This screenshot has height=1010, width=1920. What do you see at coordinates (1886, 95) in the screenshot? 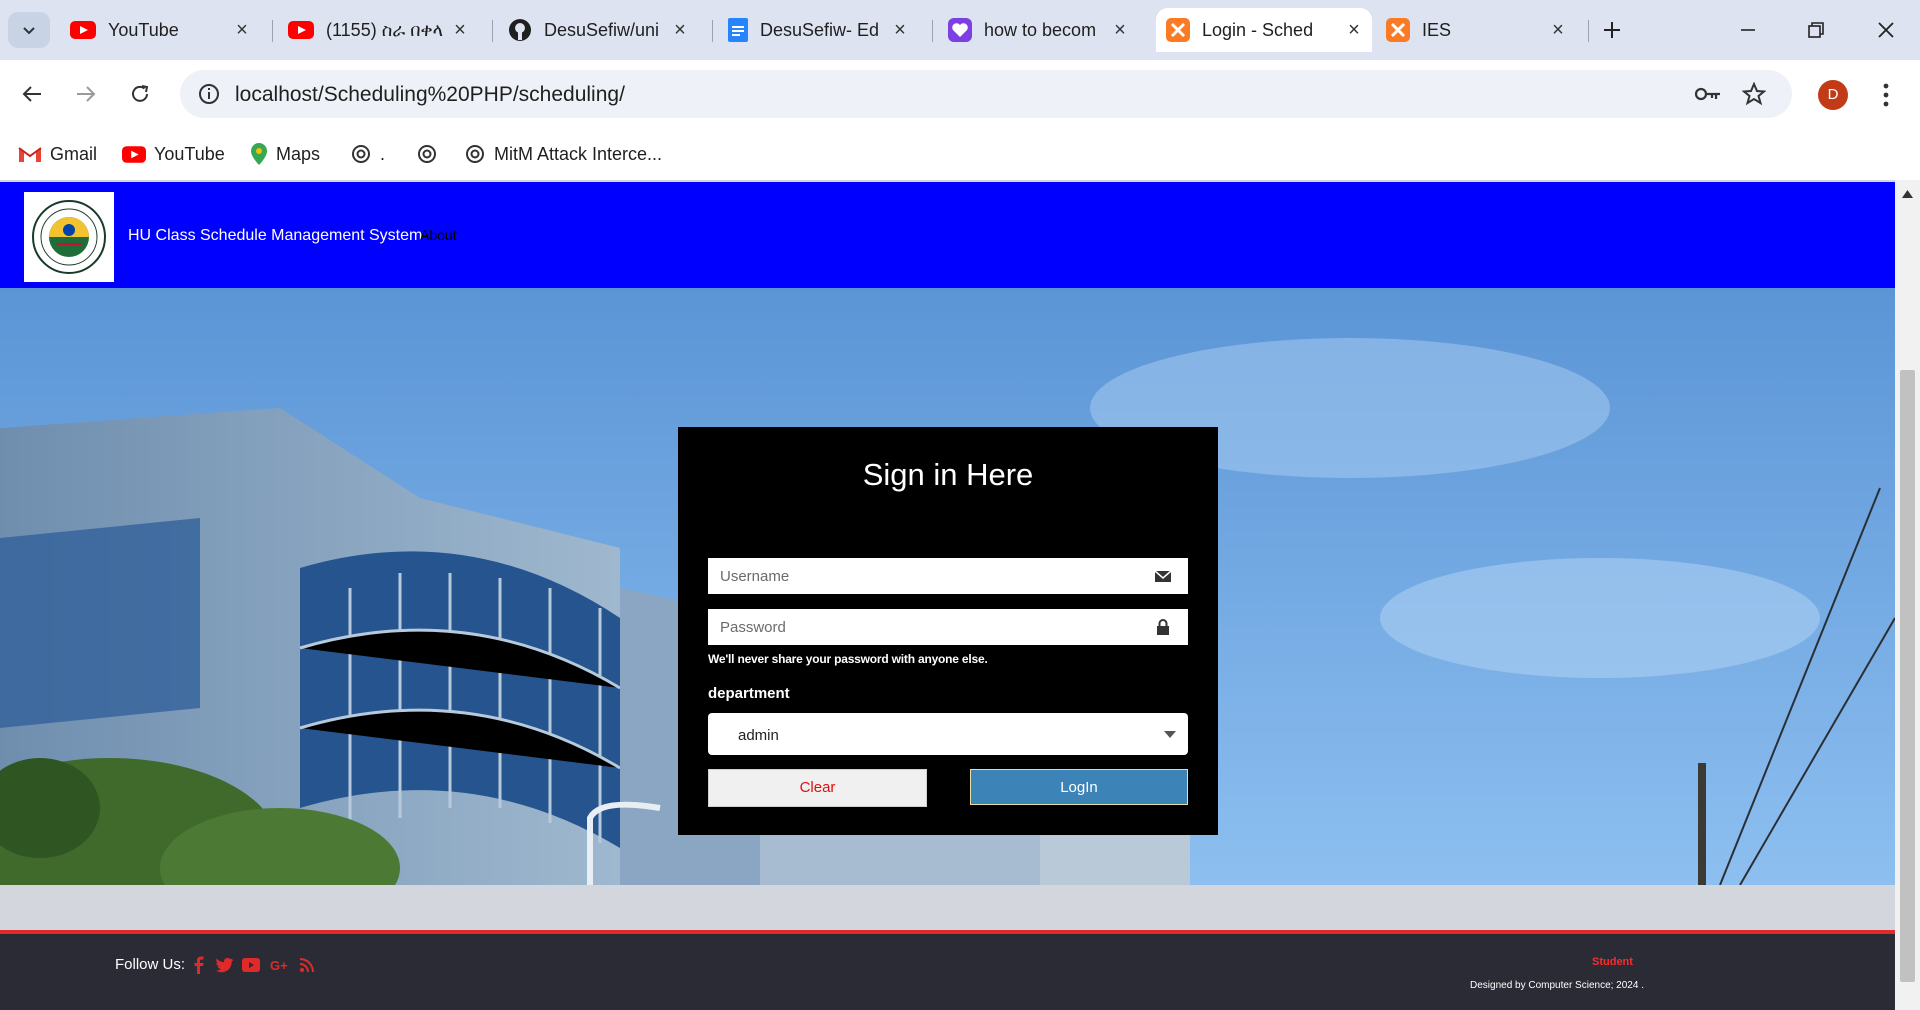
I see `menu-button` at bounding box center [1886, 95].